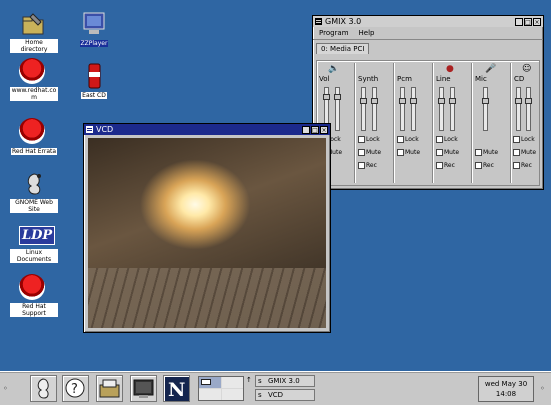 This screenshot has width=551, height=405. What do you see at coordinates (285, 395) in the screenshot?
I see `task-vcd: ꜱ VCD` at bounding box center [285, 395].